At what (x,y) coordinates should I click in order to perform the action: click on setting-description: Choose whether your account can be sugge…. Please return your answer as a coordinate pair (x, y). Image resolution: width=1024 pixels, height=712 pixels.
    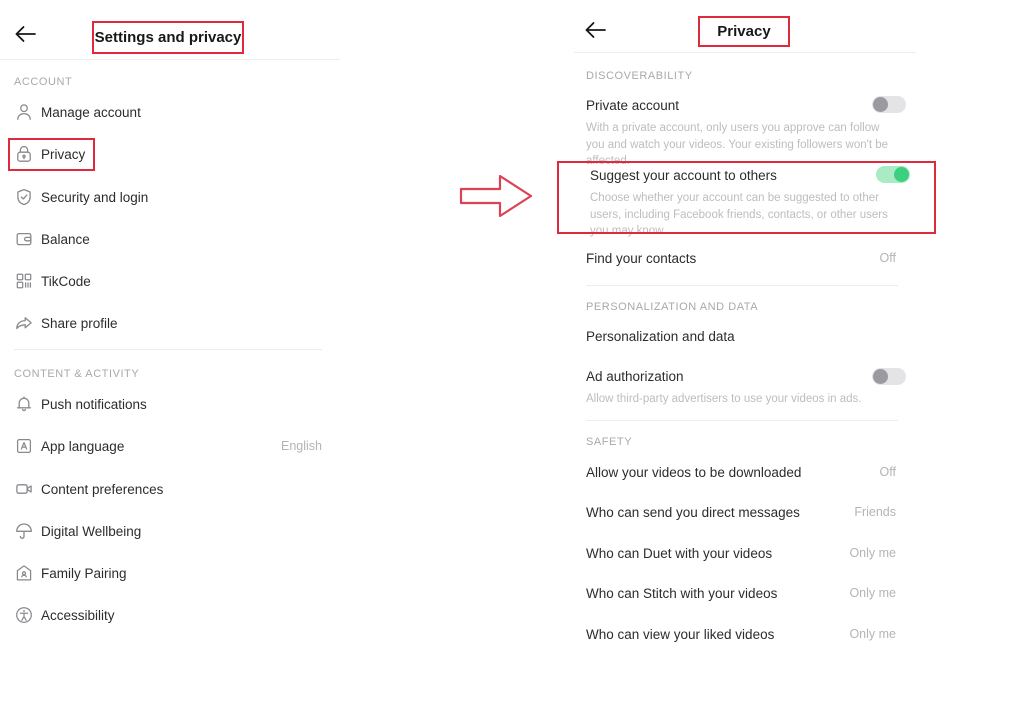
    Looking at the image, I should click on (739, 214).